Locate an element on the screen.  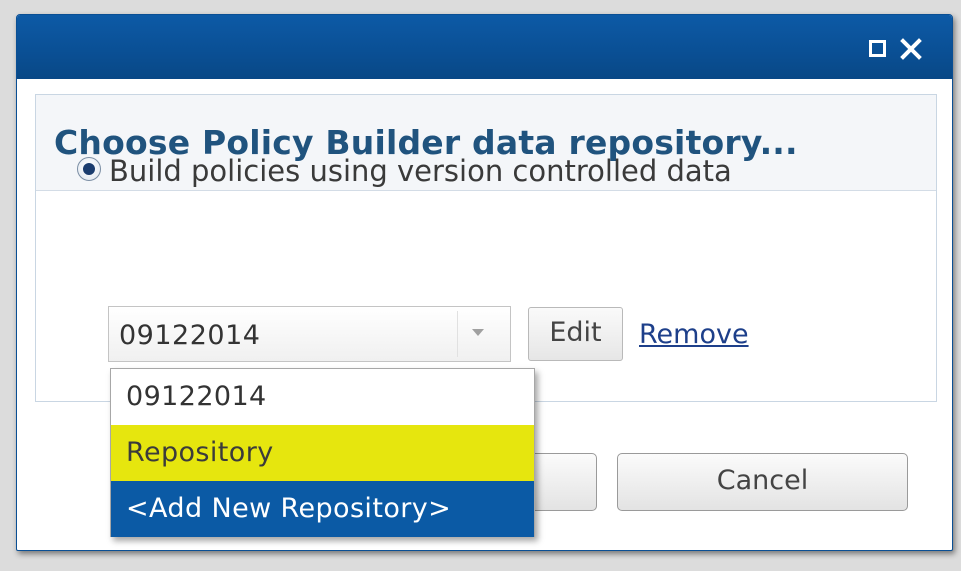
dialog-titlebar is located at coordinates (484, 47).